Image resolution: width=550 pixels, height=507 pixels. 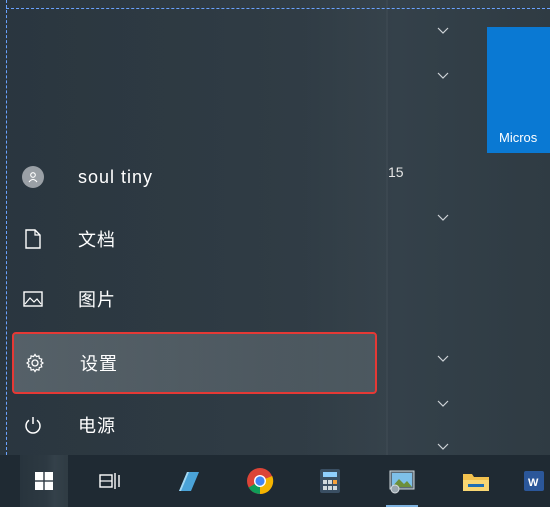 I want to click on pictures-button: 图片, so click(x=194, y=299).